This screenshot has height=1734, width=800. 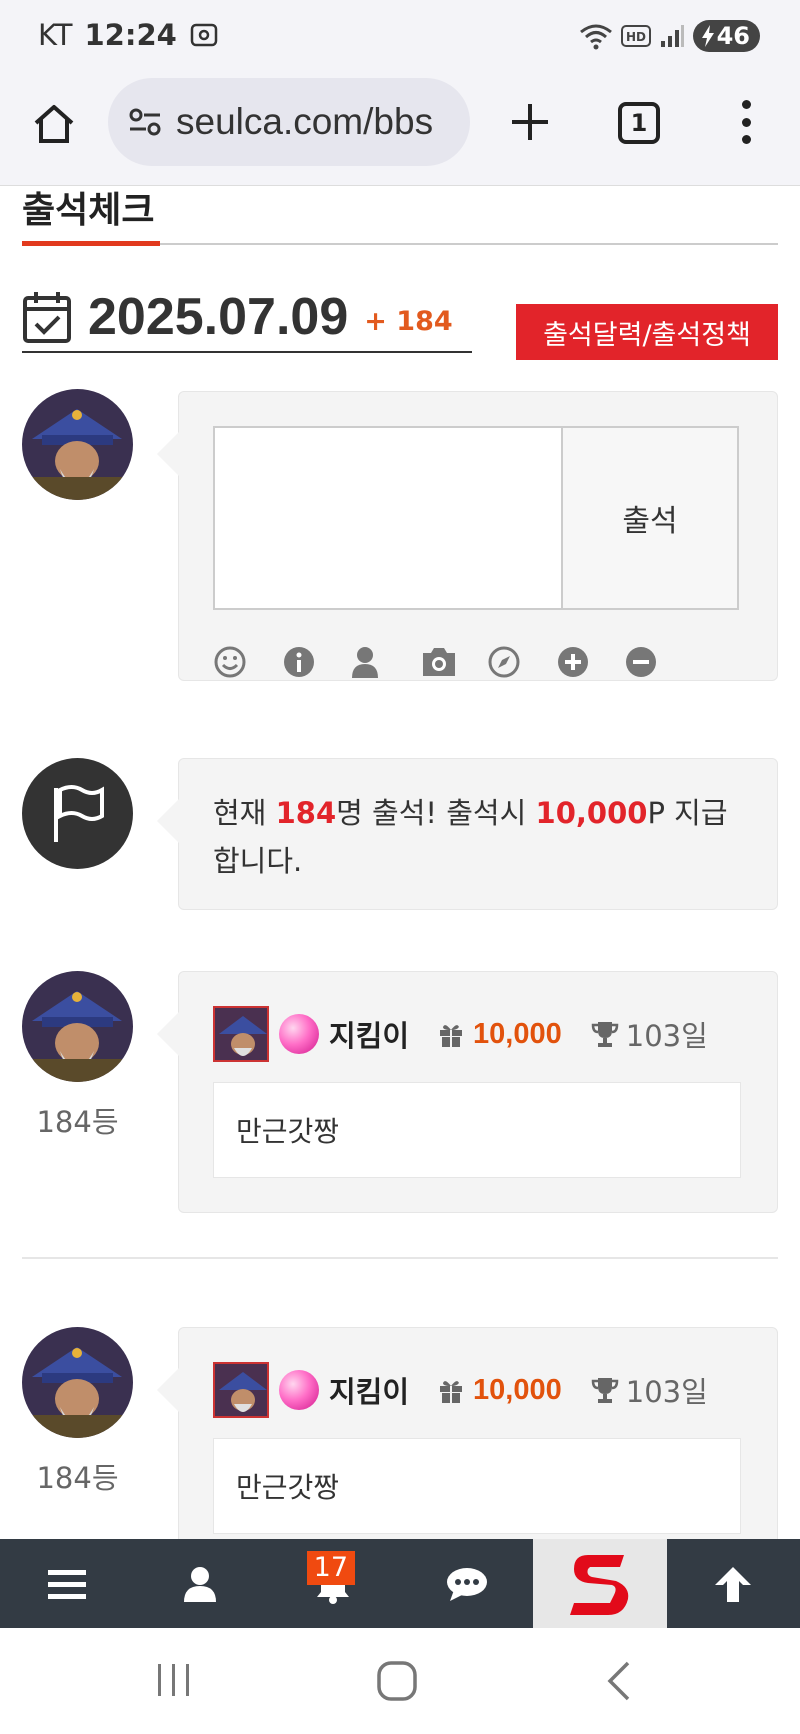 I want to click on attendee-count: 184, so click(x=306, y=813).